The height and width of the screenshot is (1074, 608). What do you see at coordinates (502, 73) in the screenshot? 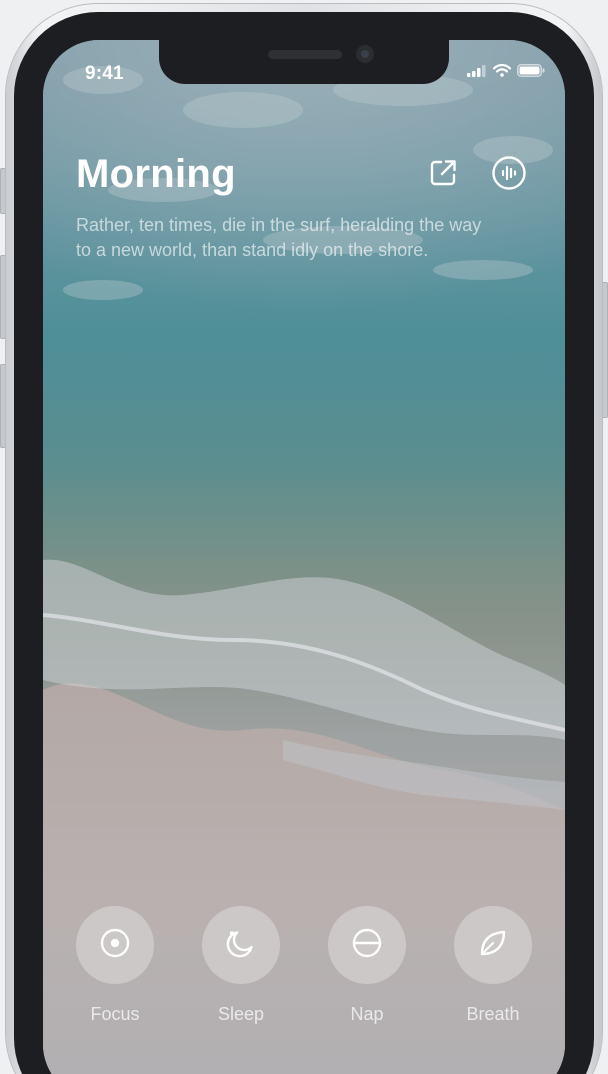
I see `wifi-icon` at bounding box center [502, 73].